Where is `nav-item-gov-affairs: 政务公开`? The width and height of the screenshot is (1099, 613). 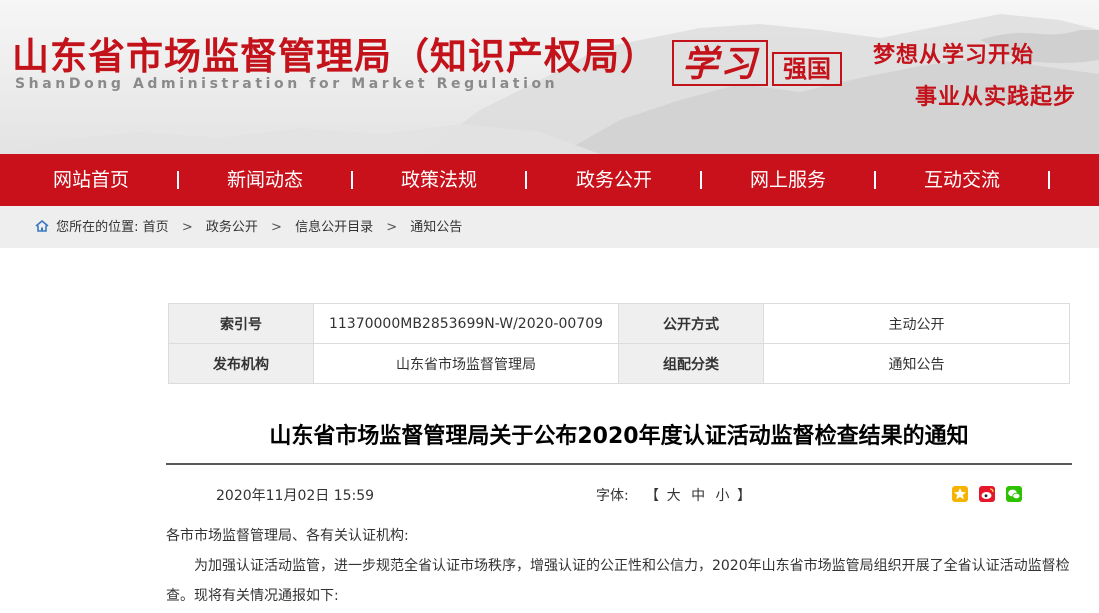 nav-item-gov-affairs: 政务公开 is located at coordinates (614, 180).